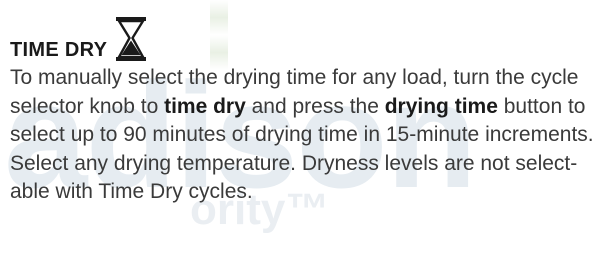 This screenshot has height=259, width=613. I want to click on knob-setting-time-dry: time dry, so click(205, 106).